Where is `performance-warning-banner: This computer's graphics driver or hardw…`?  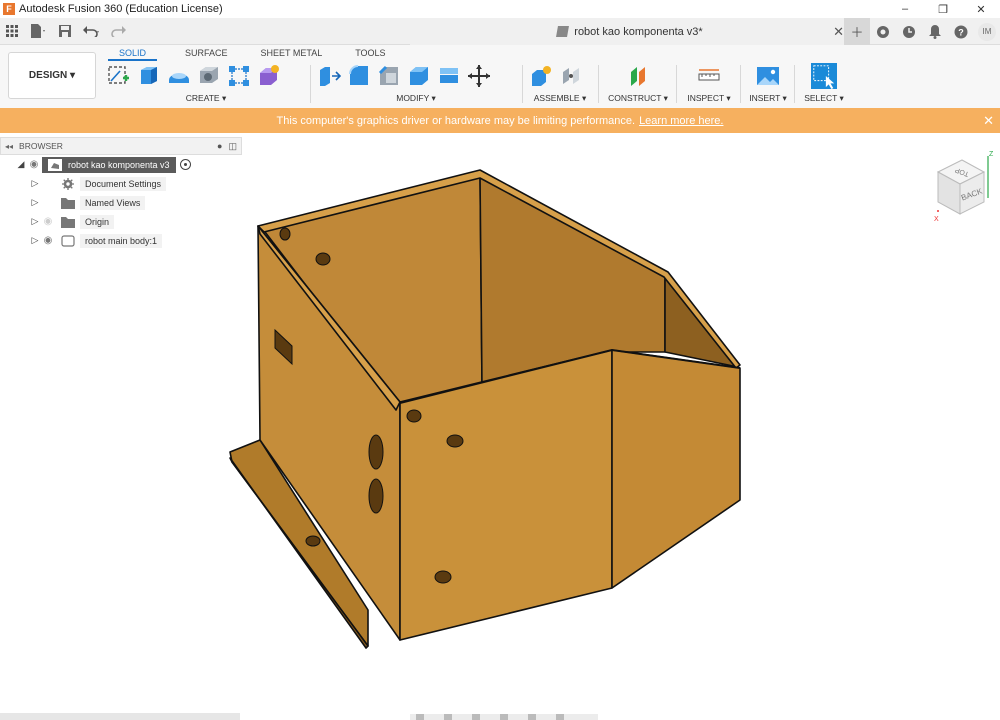
performance-warning-banner: This computer's graphics driver or hardw… is located at coordinates (500, 120).